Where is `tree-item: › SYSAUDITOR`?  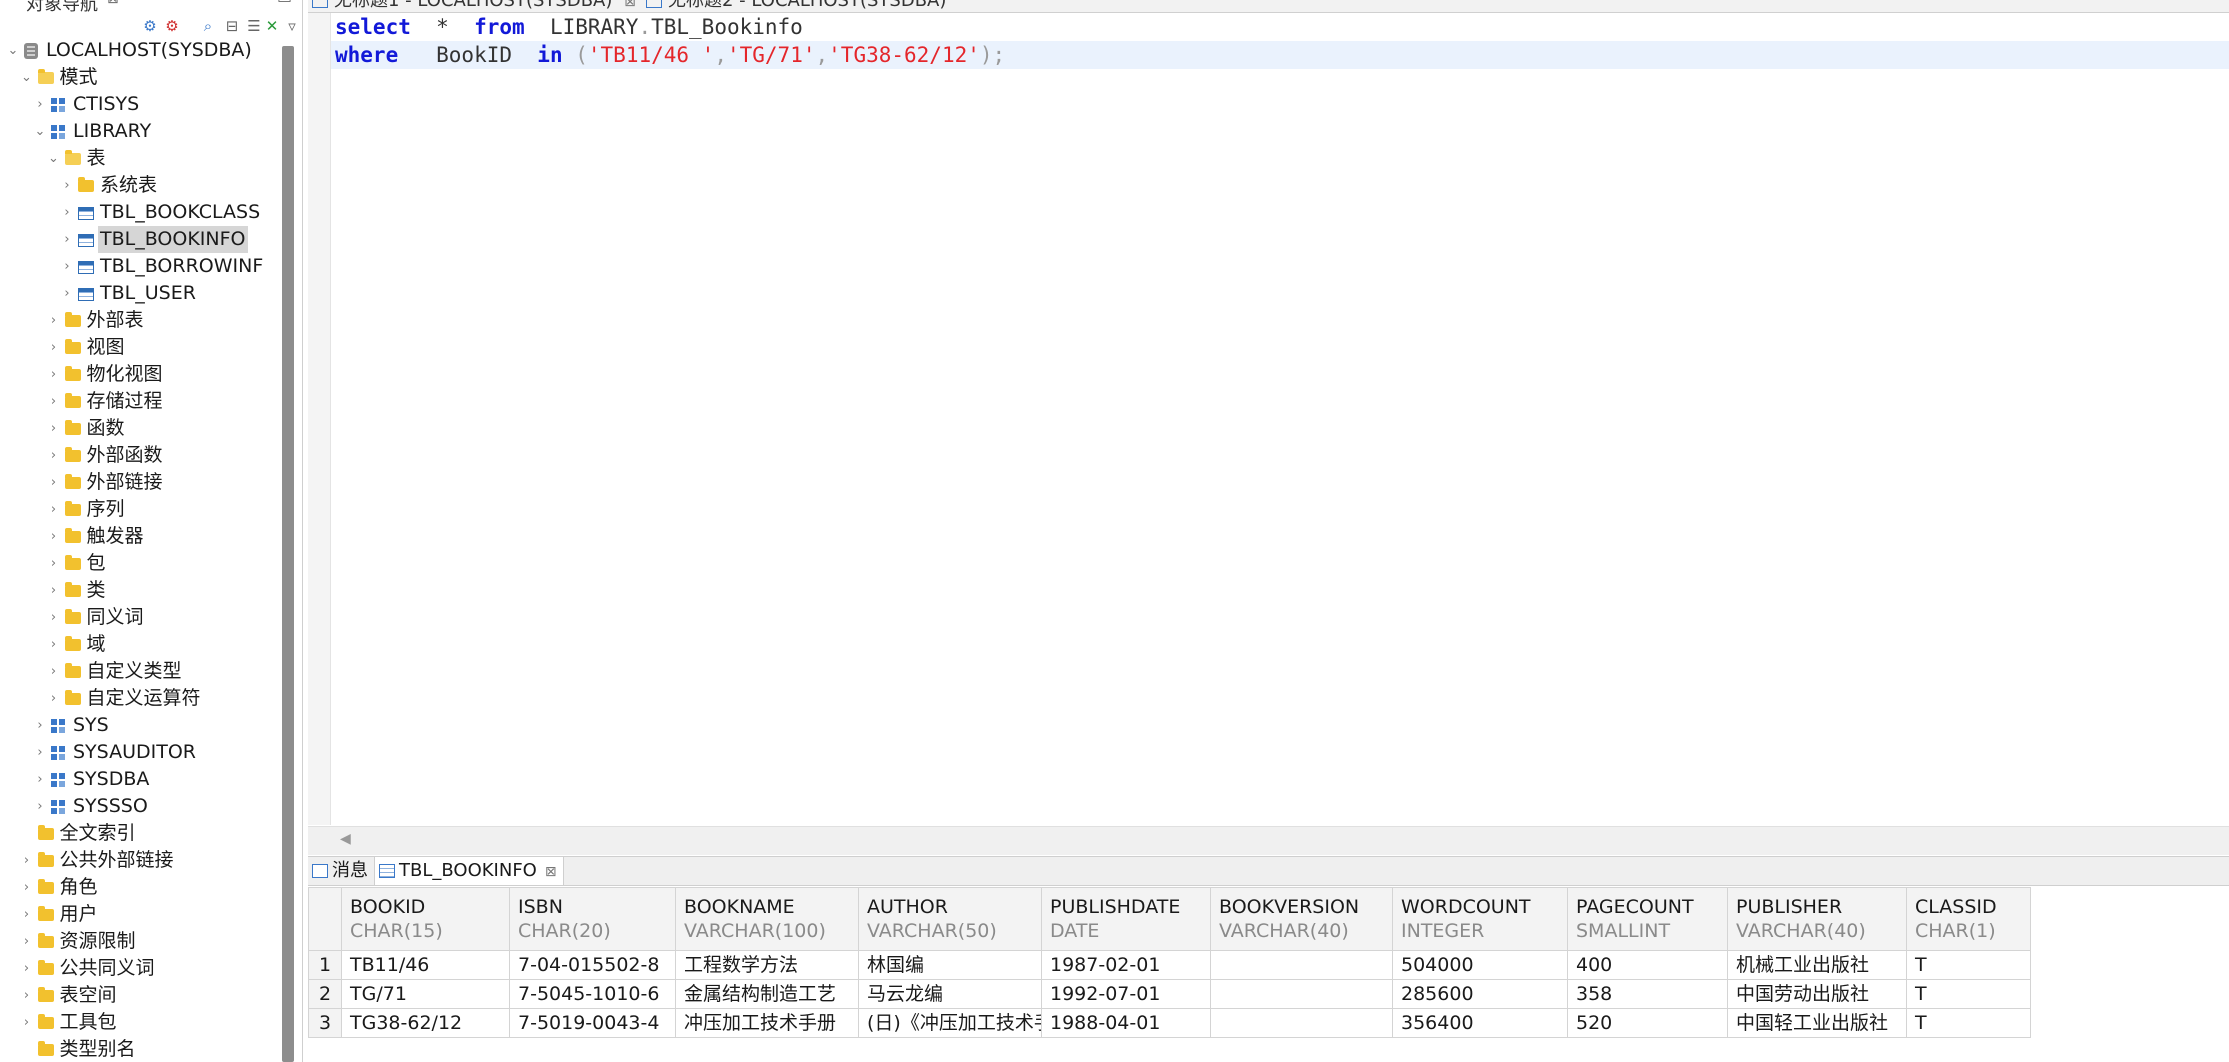 tree-item: › SYSAUDITOR is located at coordinates (140, 752).